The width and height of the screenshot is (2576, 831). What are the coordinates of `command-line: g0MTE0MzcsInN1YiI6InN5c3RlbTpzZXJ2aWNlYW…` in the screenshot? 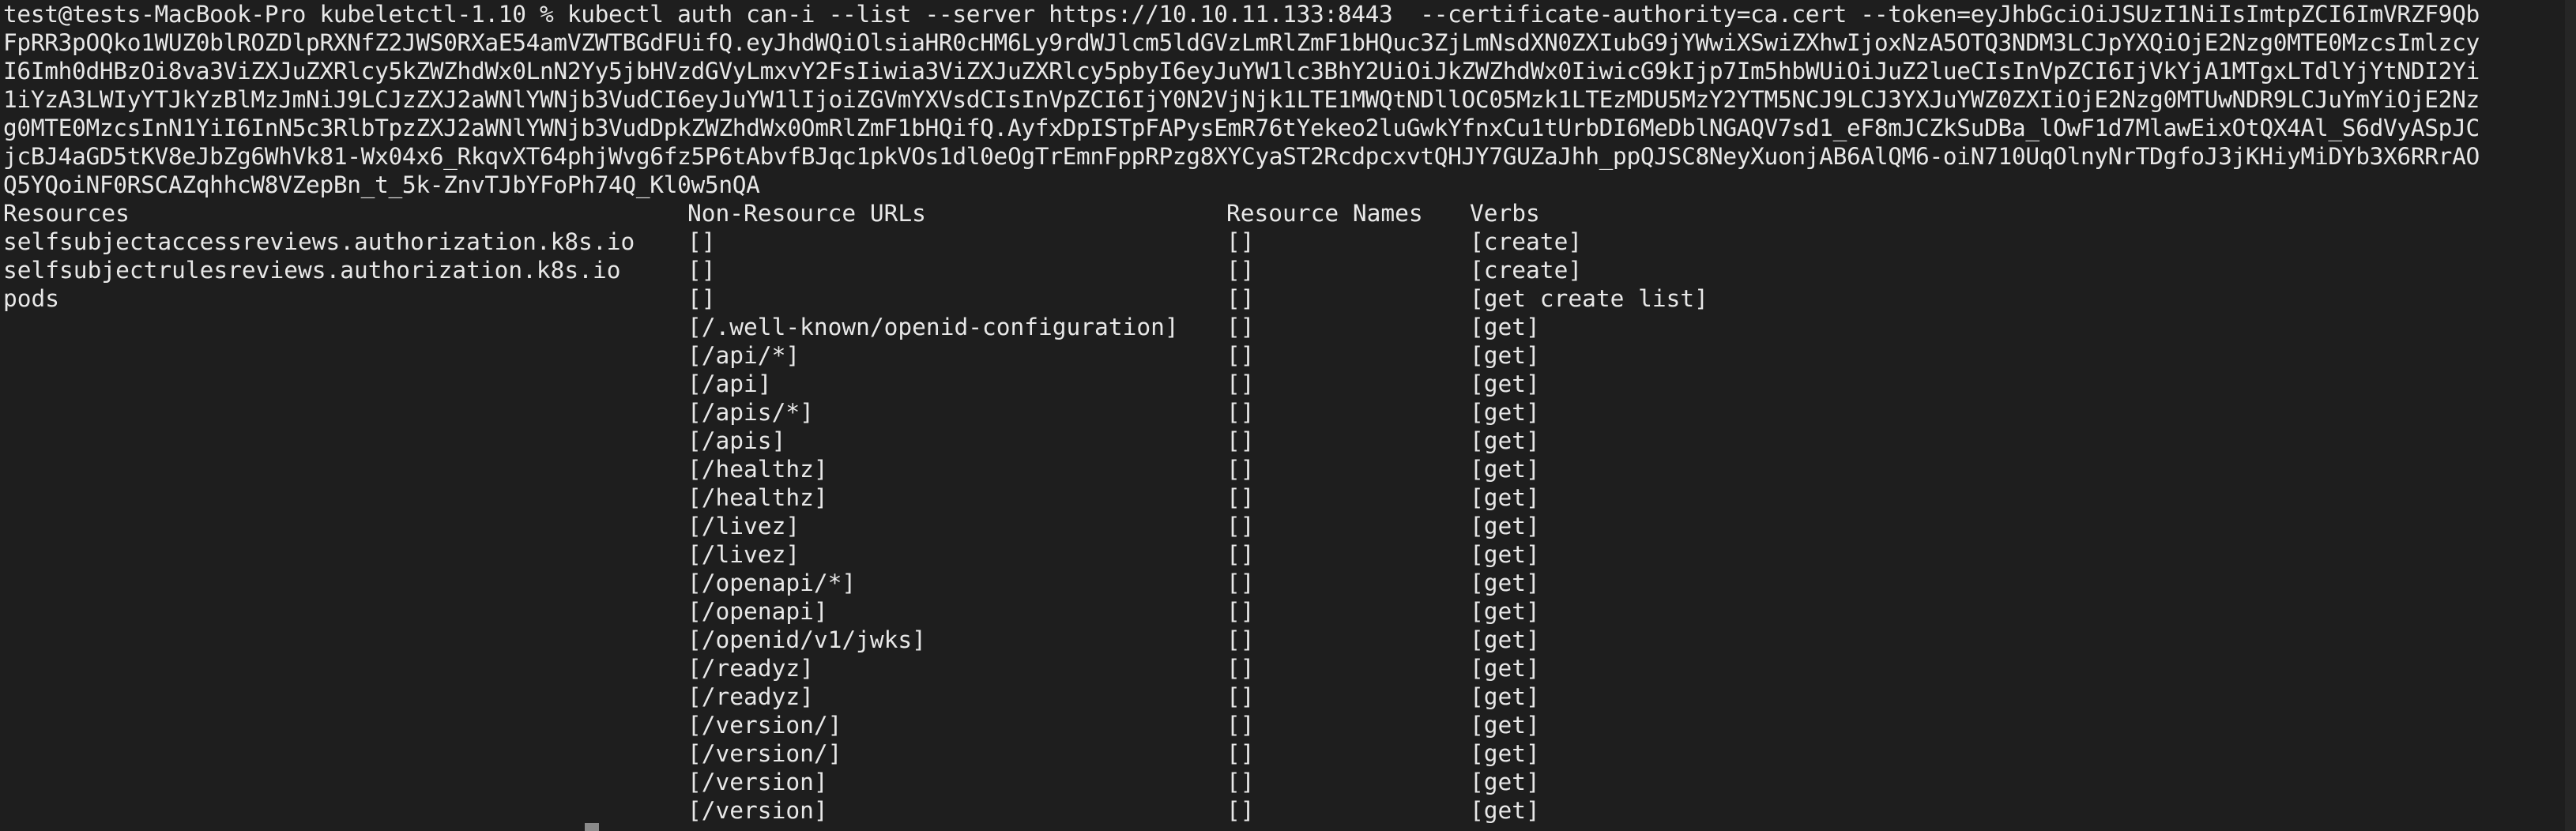 It's located at (1241, 128).